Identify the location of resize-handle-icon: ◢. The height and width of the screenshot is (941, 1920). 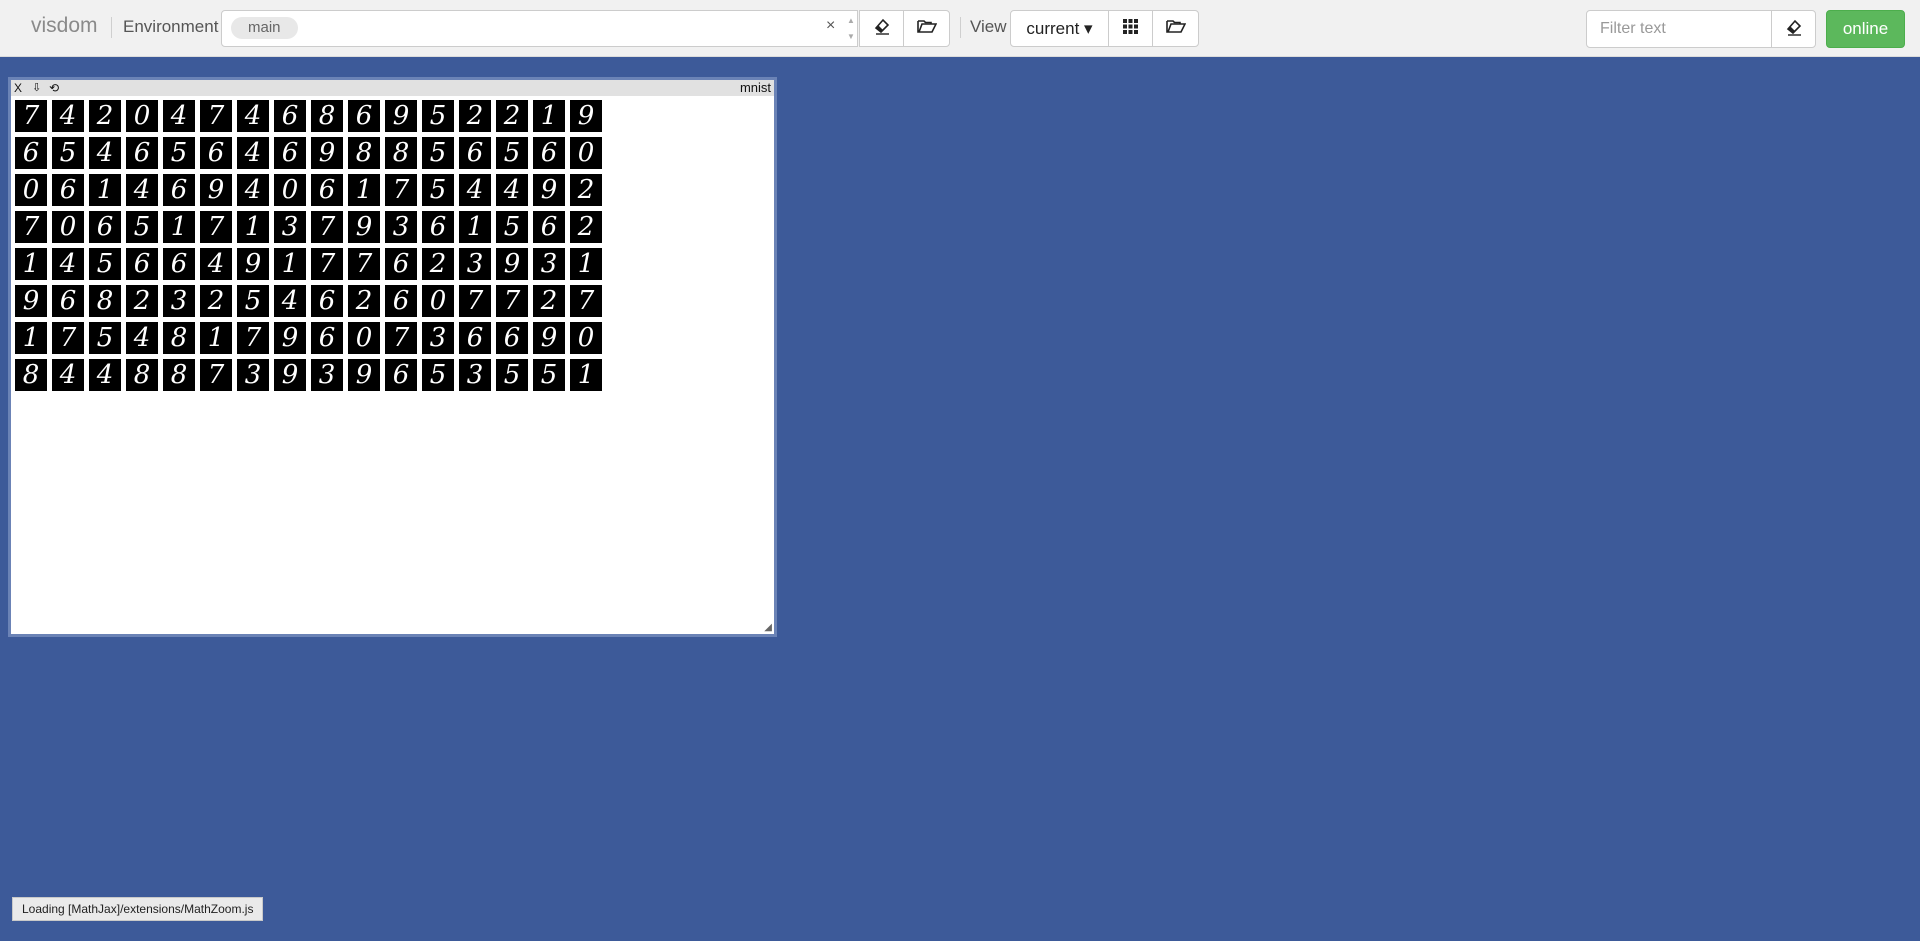
(768, 627).